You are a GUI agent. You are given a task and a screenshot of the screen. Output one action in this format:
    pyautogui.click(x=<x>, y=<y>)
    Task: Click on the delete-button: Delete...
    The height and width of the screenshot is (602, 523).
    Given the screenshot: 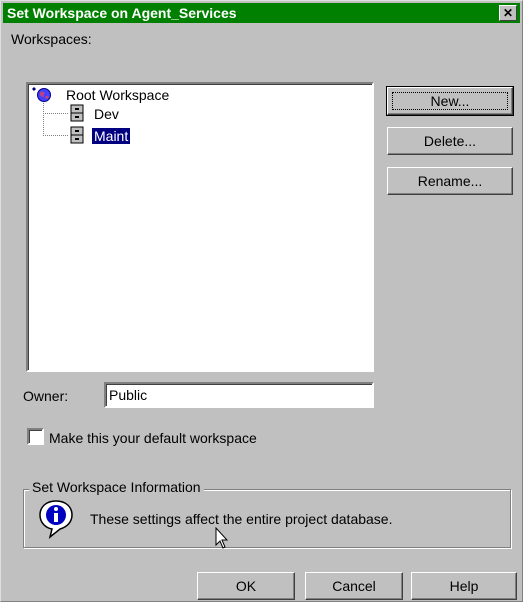 What is the action you would take?
    pyautogui.click(x=450, y=141)
    